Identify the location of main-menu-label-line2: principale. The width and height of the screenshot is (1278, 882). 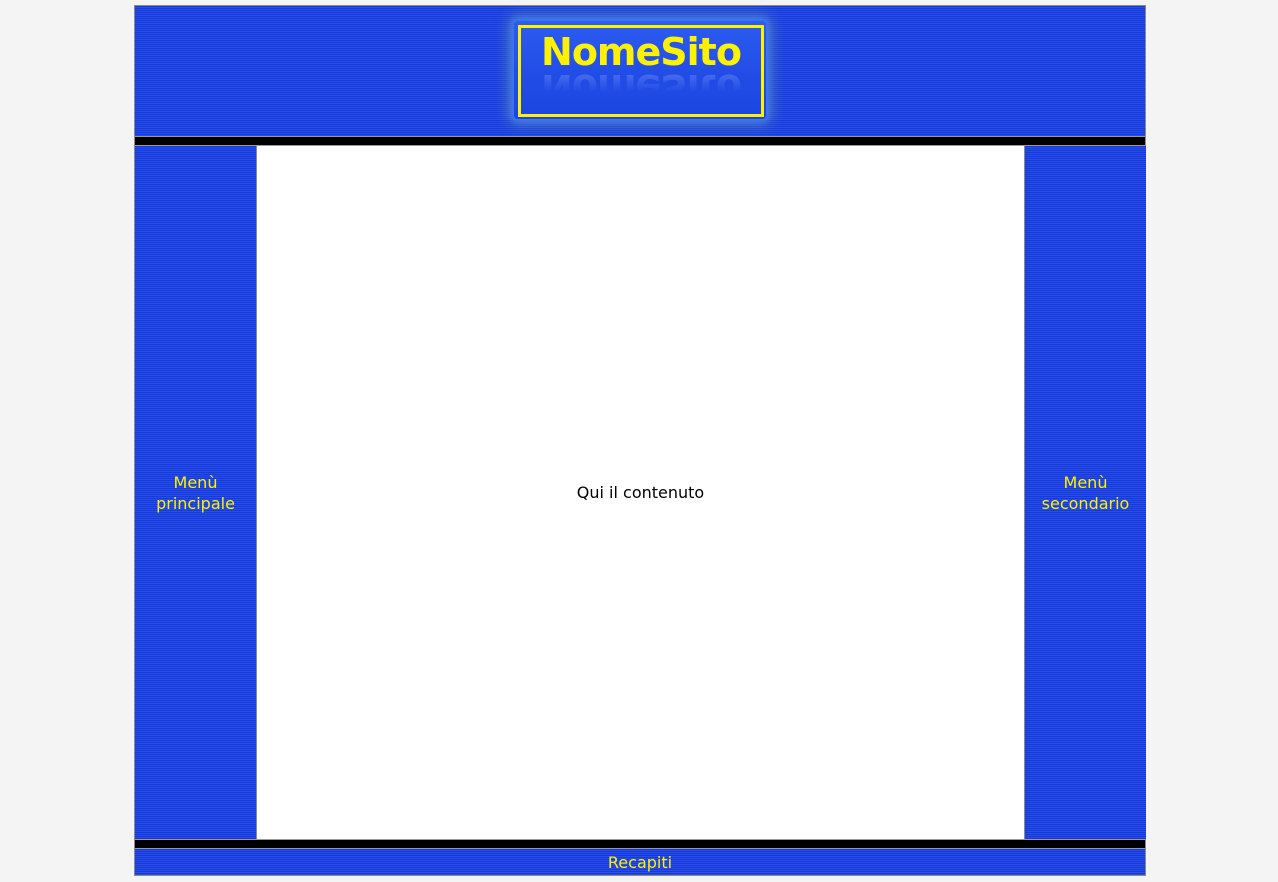
(195, 503).